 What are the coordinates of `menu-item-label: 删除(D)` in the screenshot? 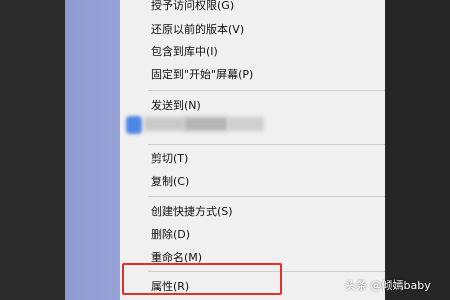 It's located at (171, 234).